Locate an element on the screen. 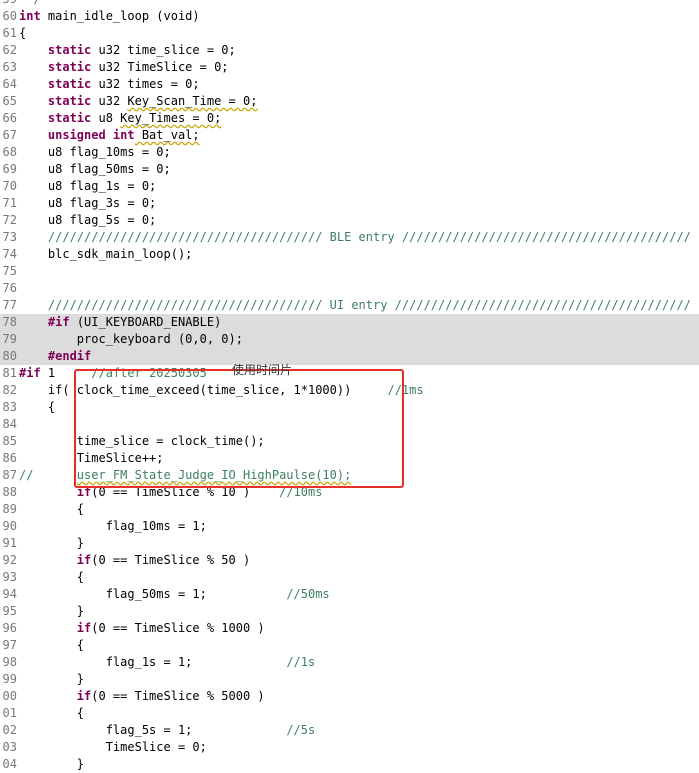 This screenshot has width=699, height=773. line-number: 74 is located at coordinates (9, 254).